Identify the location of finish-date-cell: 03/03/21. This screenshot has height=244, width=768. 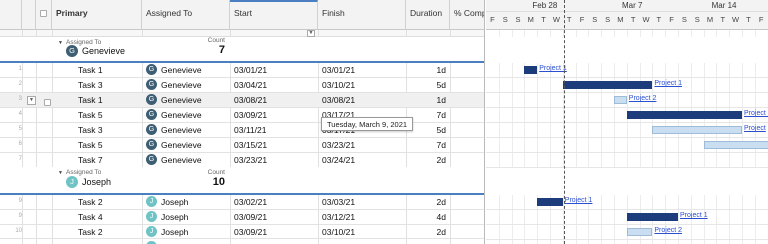
(362, 202).